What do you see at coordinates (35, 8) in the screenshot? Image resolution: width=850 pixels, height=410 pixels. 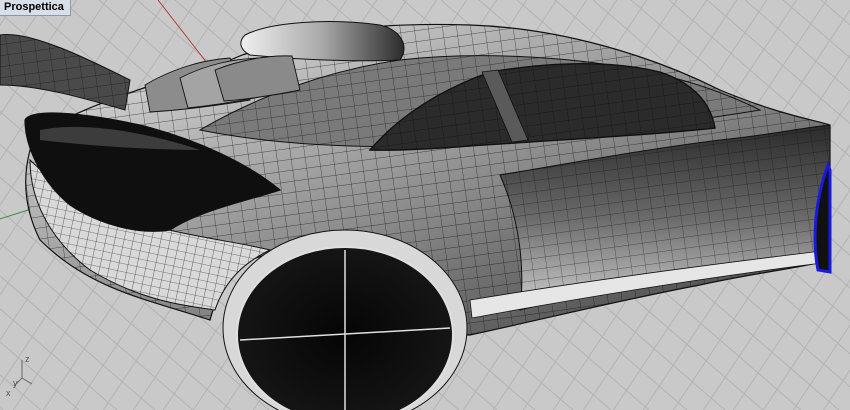 I see `viewport-title-tab: Prospettica` at bounding box center [35, 8].